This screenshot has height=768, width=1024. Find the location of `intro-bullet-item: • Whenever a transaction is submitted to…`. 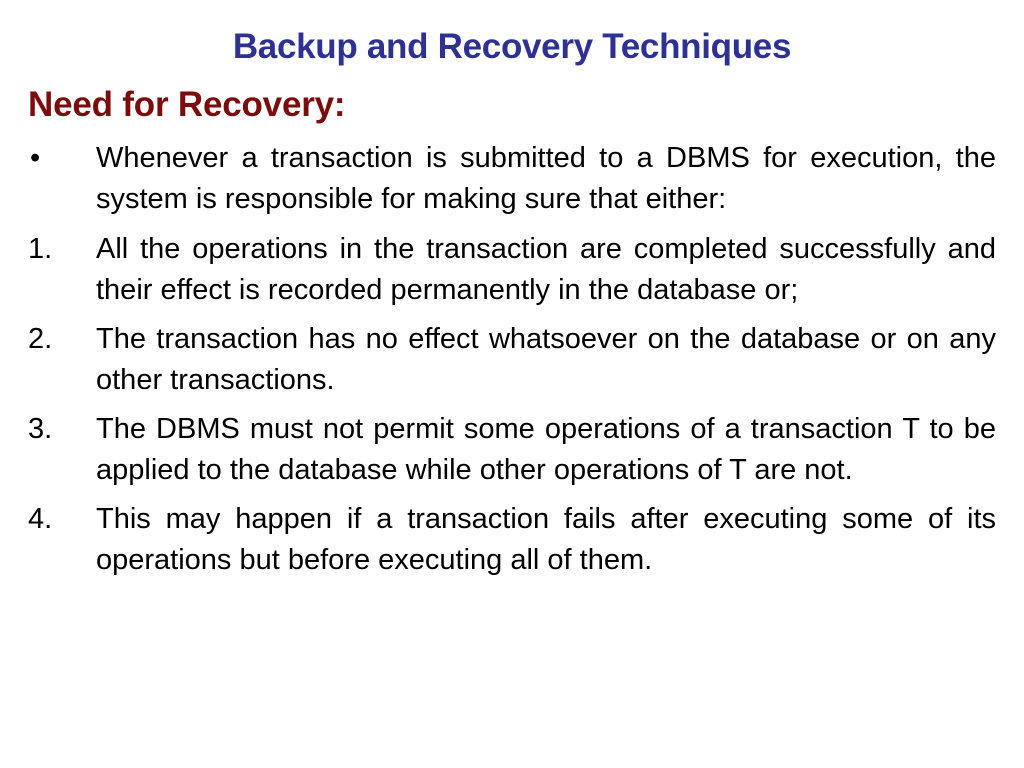

intro-bullet-item: • Whenever a transaction is submitted to… is located at coordinates (512, 179).